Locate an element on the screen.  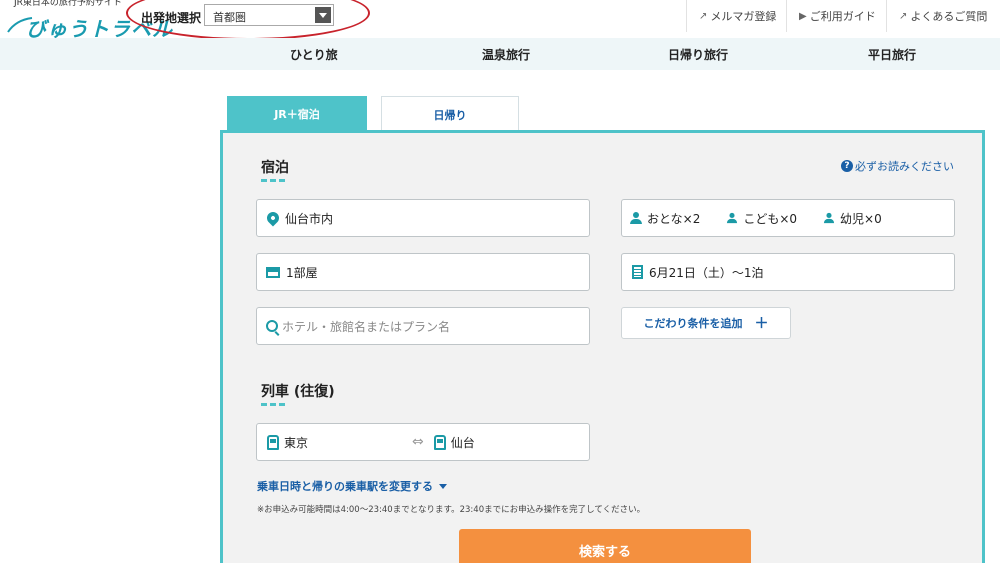
bed-icon is located at coordinates (273, 272).